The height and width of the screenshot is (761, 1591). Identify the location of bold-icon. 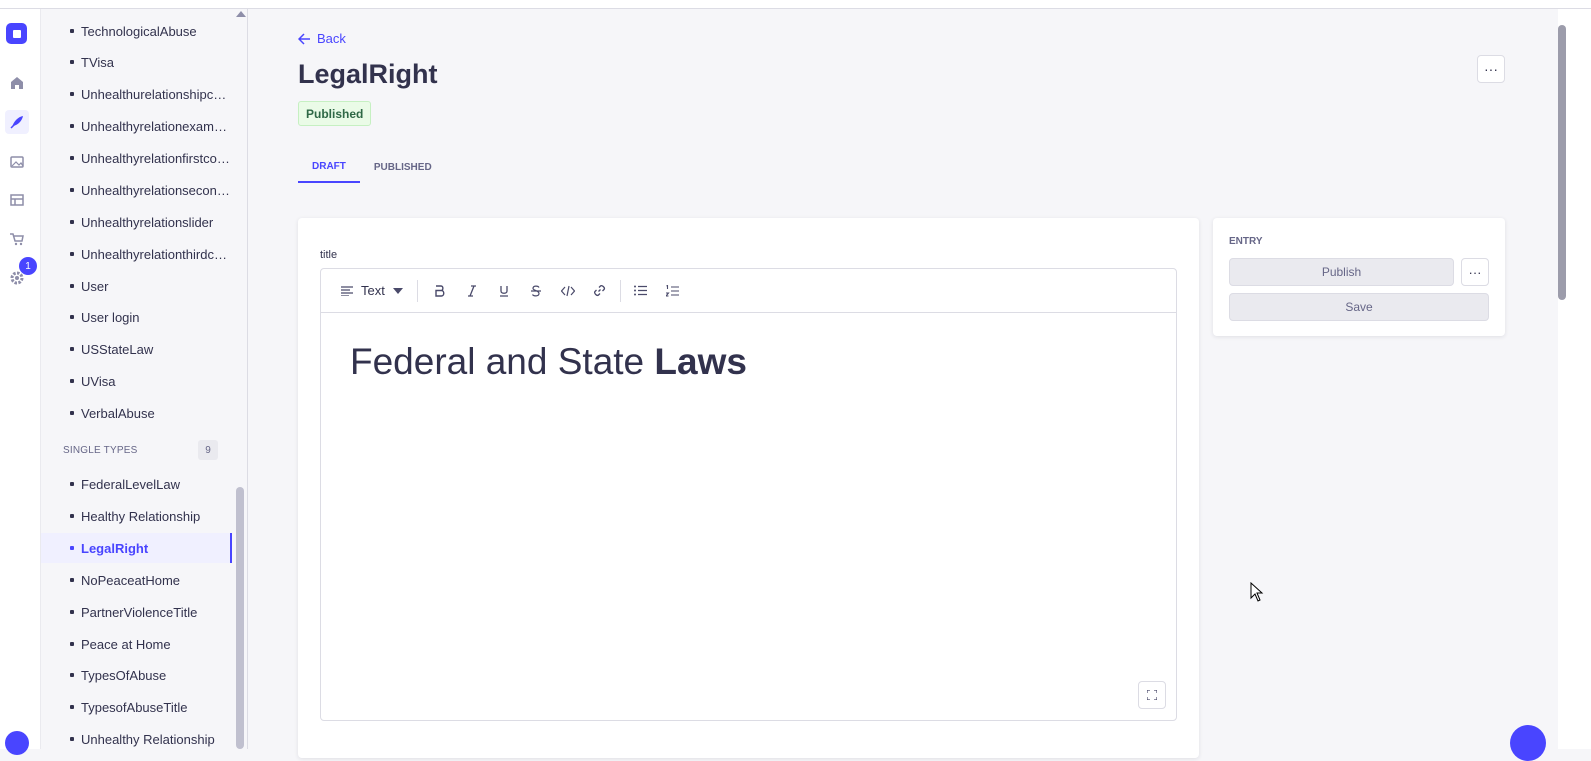
(440, 291).